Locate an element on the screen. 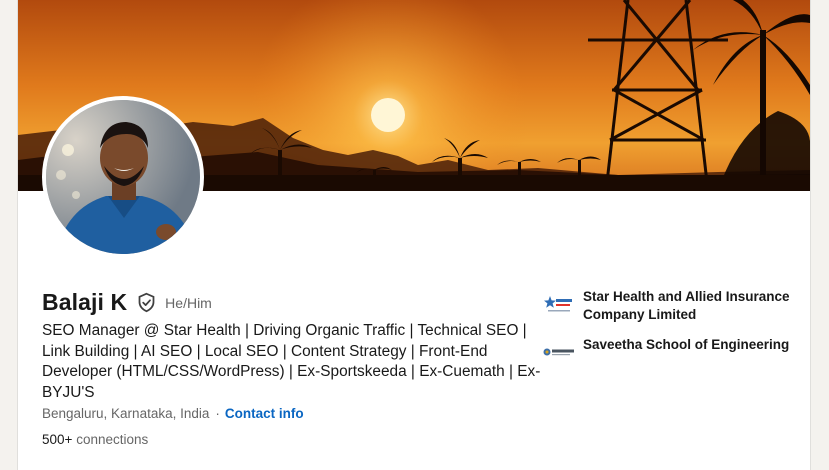  profile-photo-avatar is located at coordinates (123, 177).